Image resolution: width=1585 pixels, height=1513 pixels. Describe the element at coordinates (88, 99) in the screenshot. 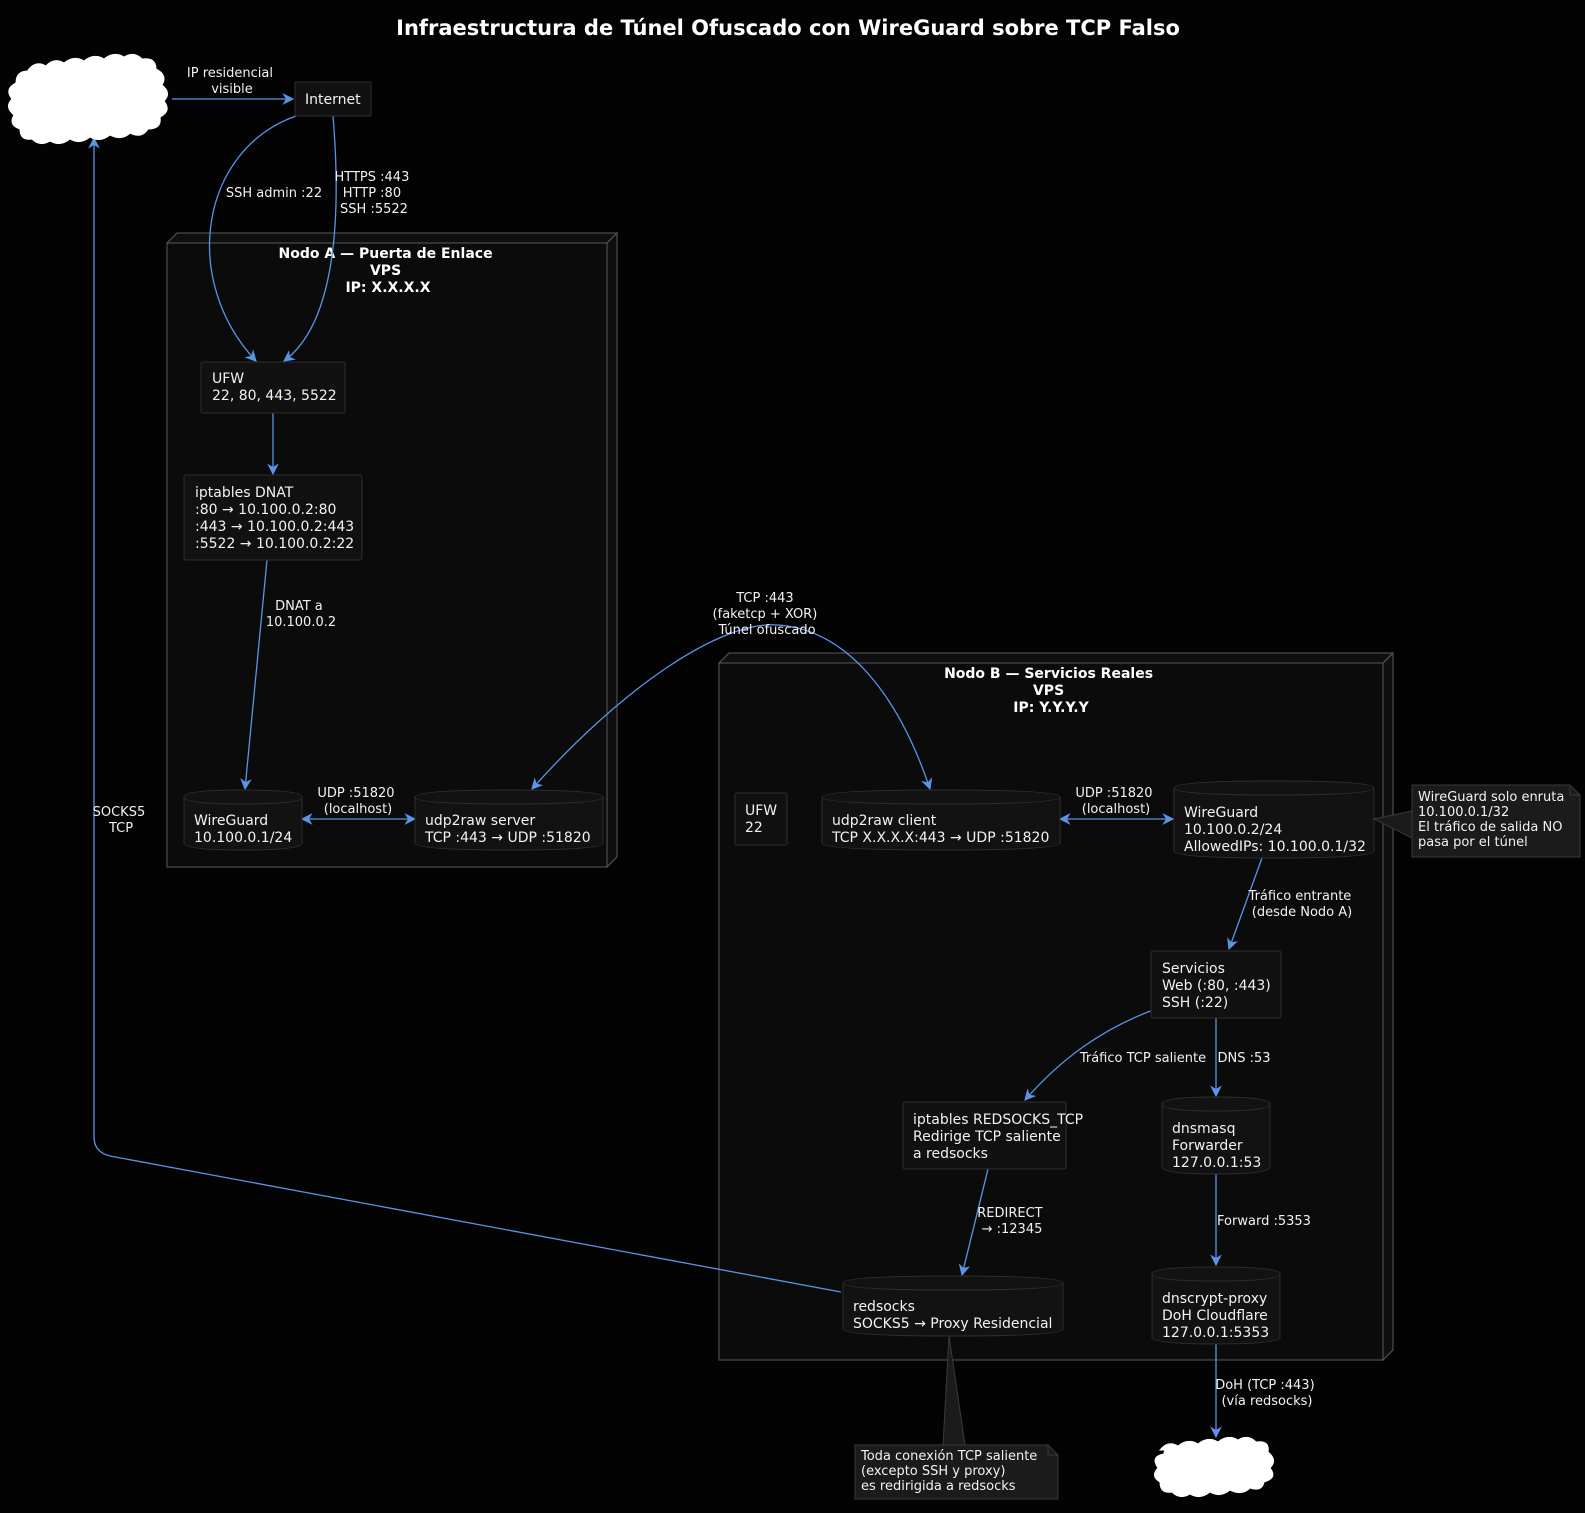

I see `proxy-residencial-cloud: Proxy Residencial SOCKS5 IP: Z.Z.Z.Z` at that location.